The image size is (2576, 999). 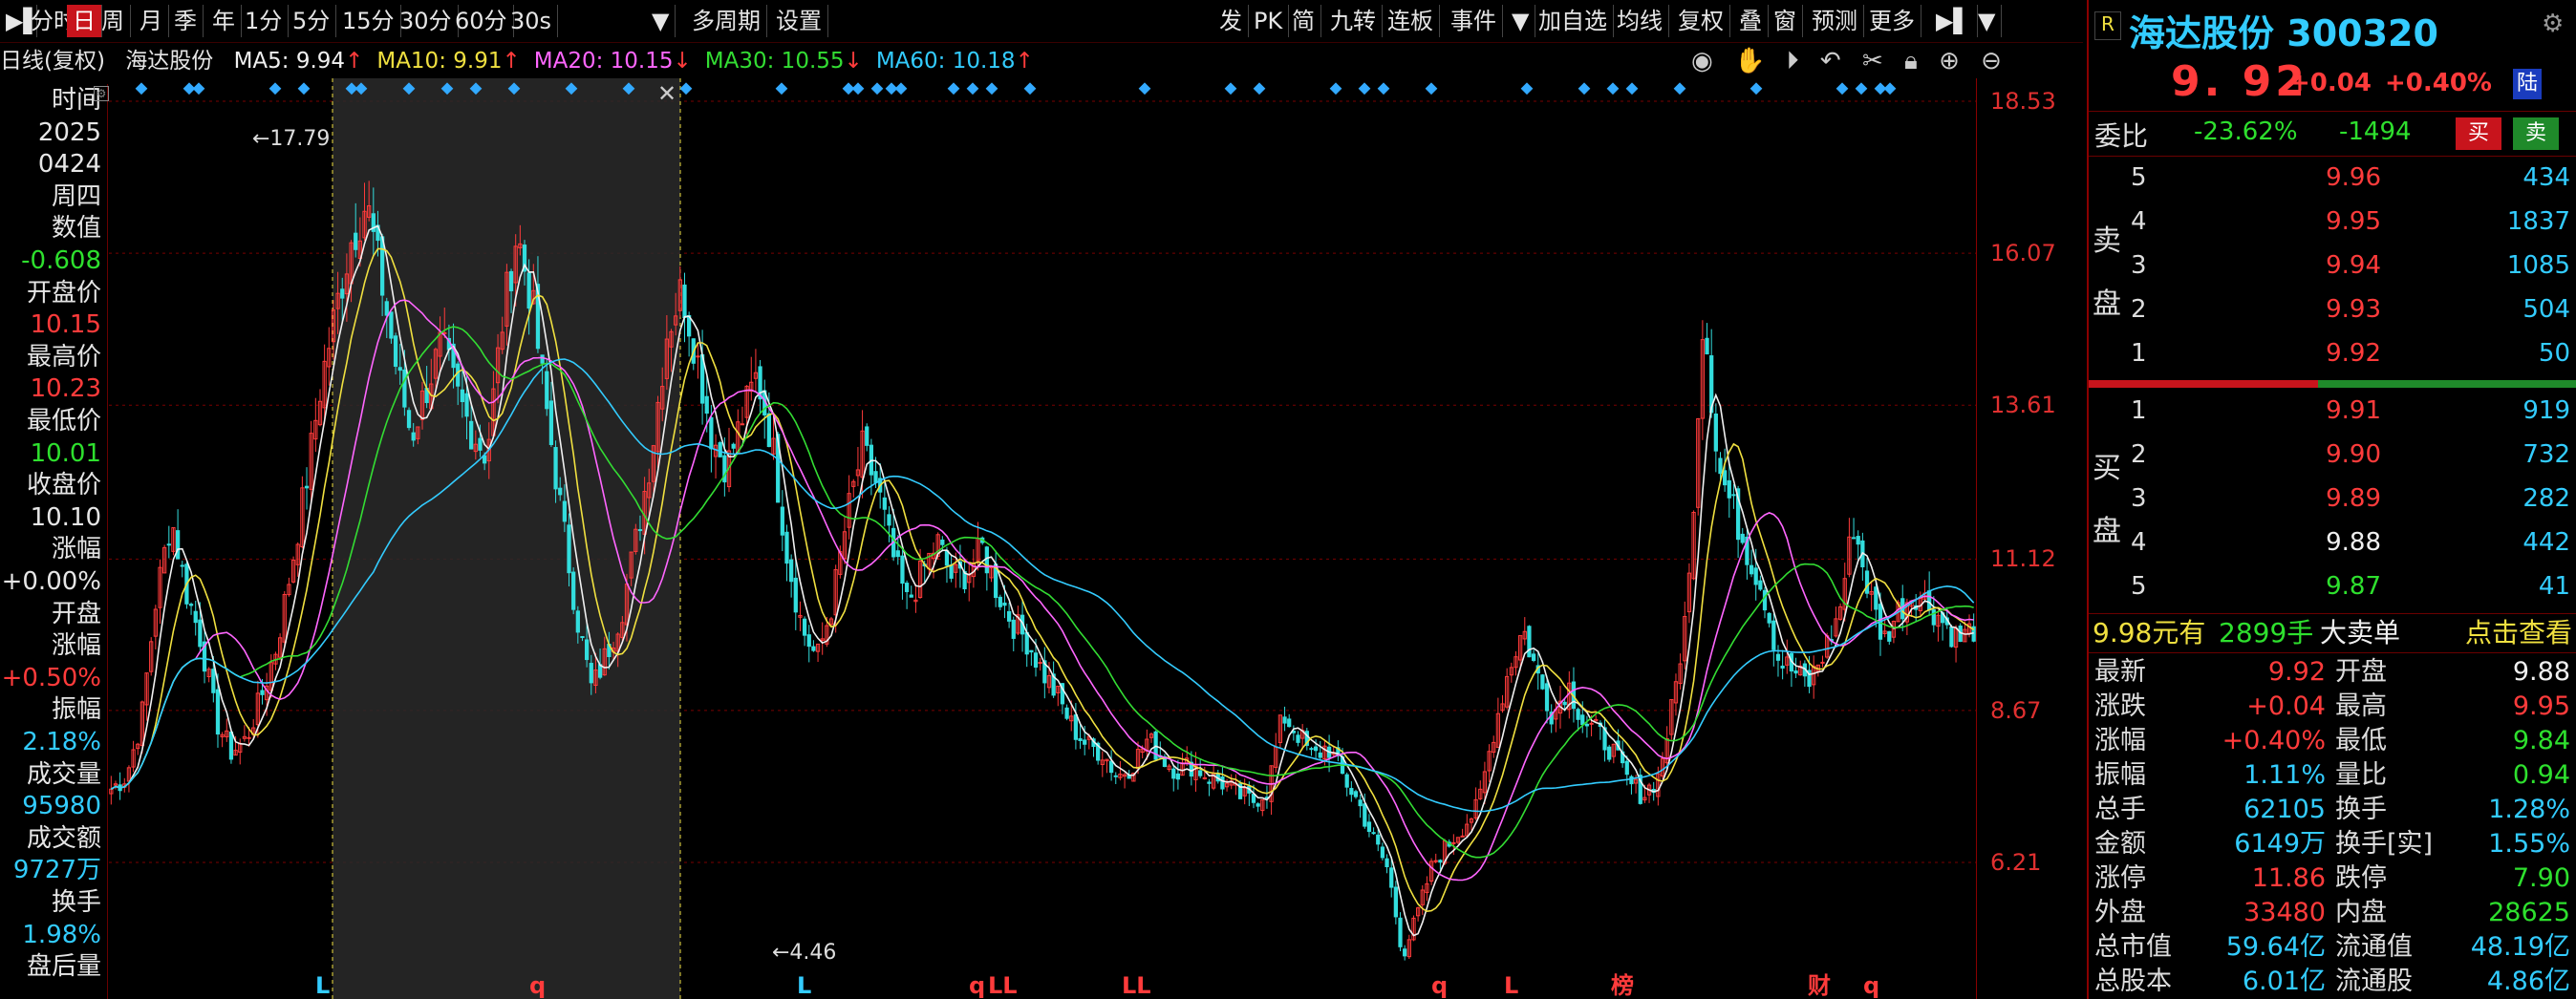 I want to click on panel-settings-icon: ⚙, so click(x=101, y=93).